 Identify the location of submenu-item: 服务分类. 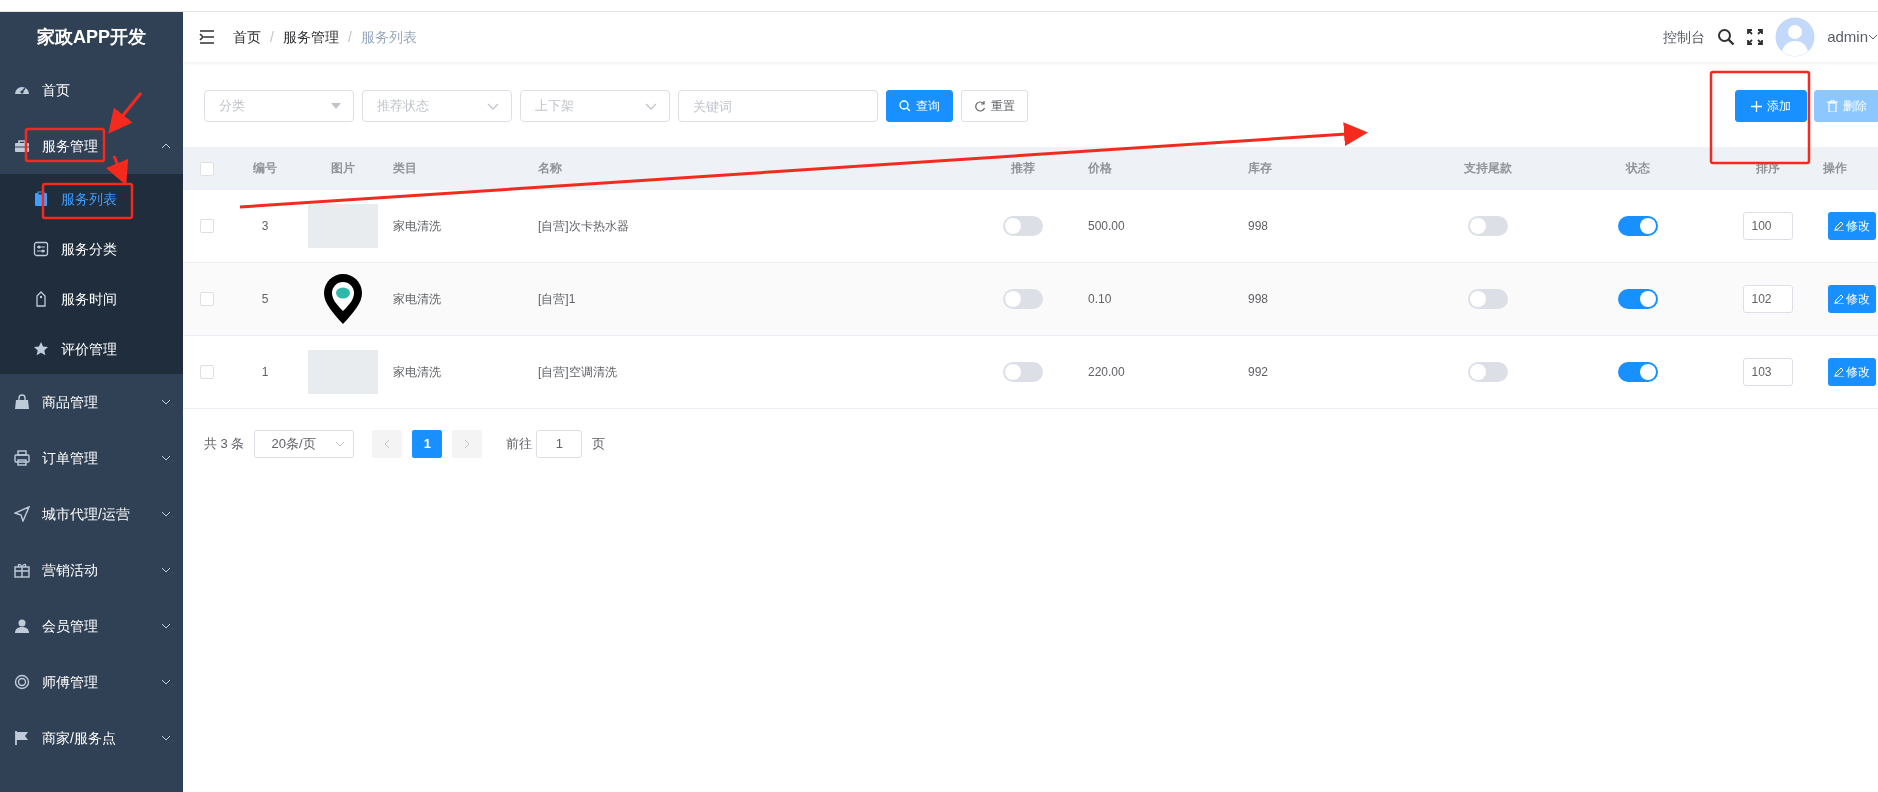
(91, 249).